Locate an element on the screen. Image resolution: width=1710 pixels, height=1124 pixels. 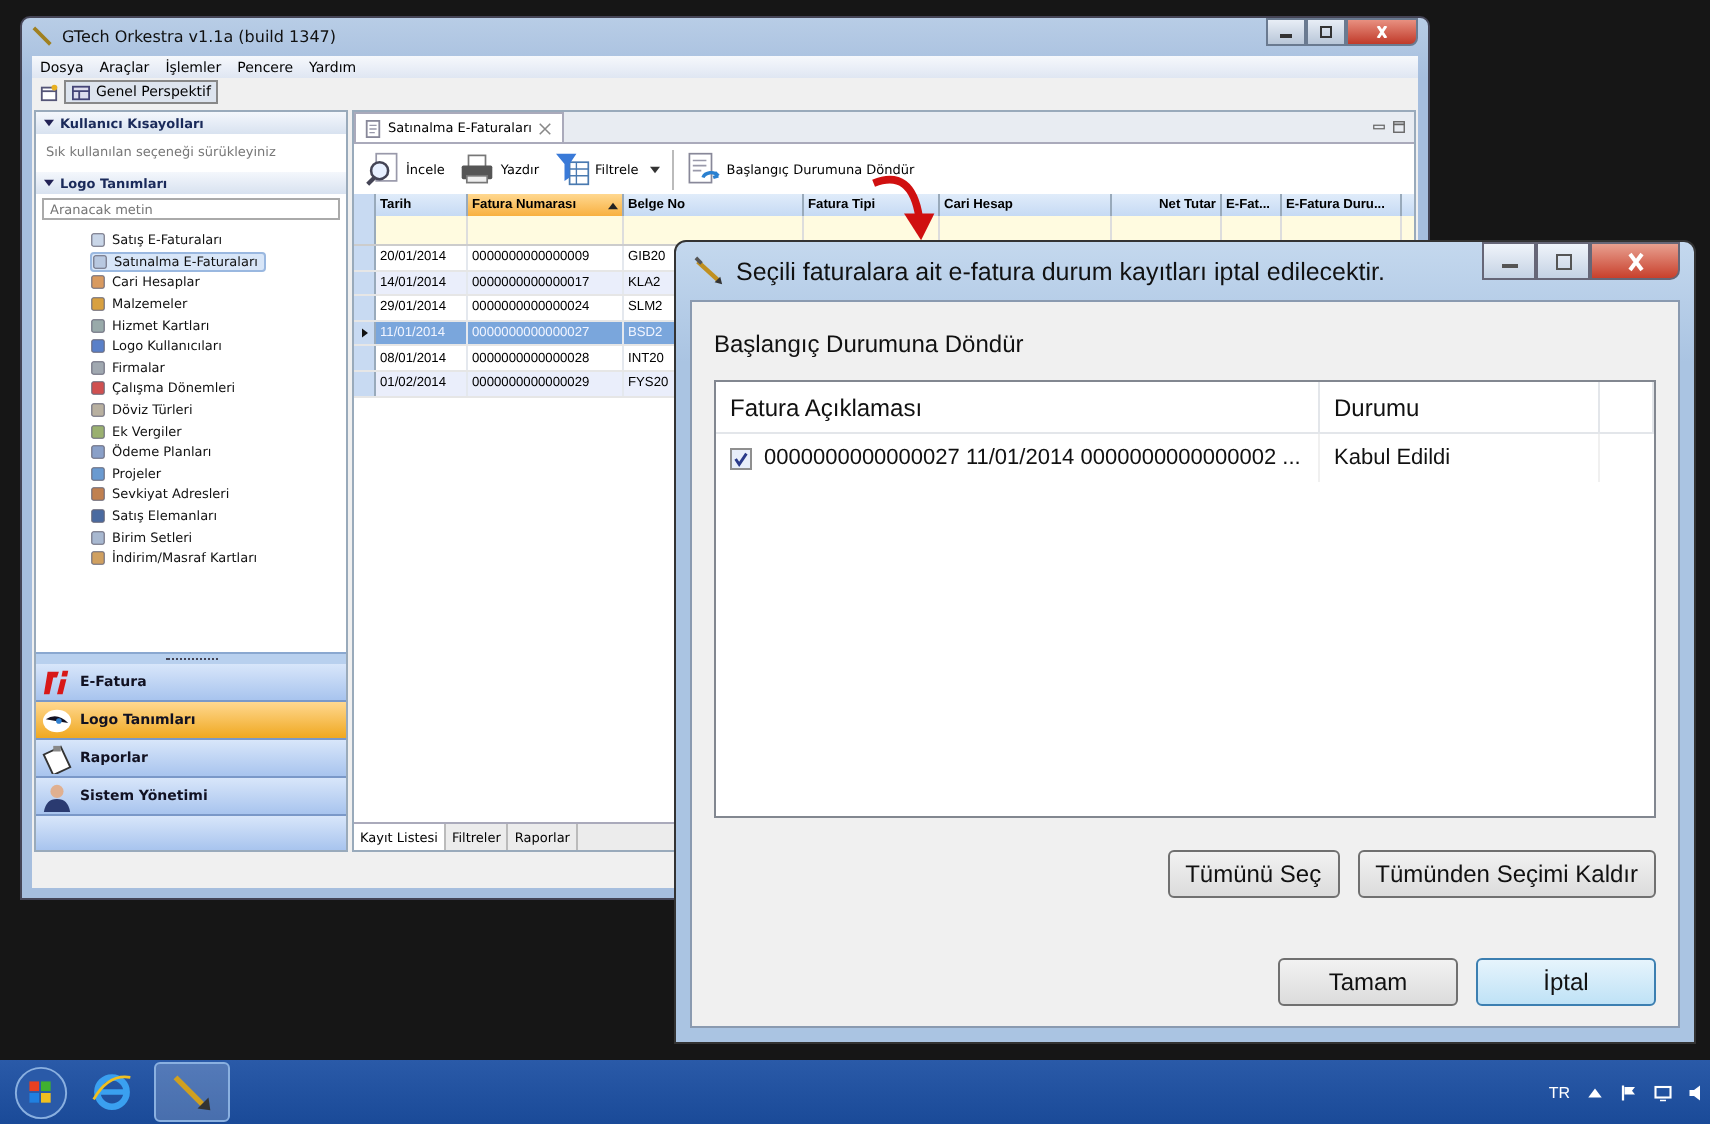
printer-icon is located at coordinates (477, 169).